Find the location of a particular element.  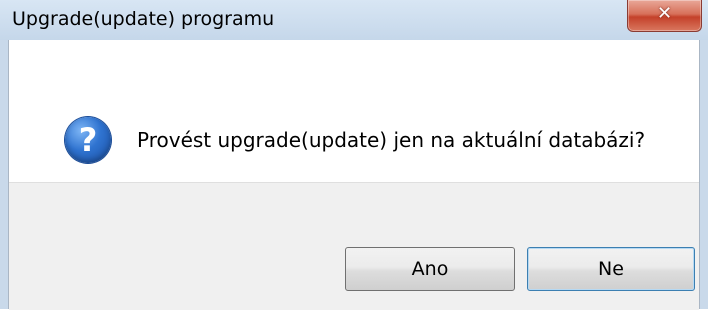

question-icon: ? is located at coordinates (88, 140).